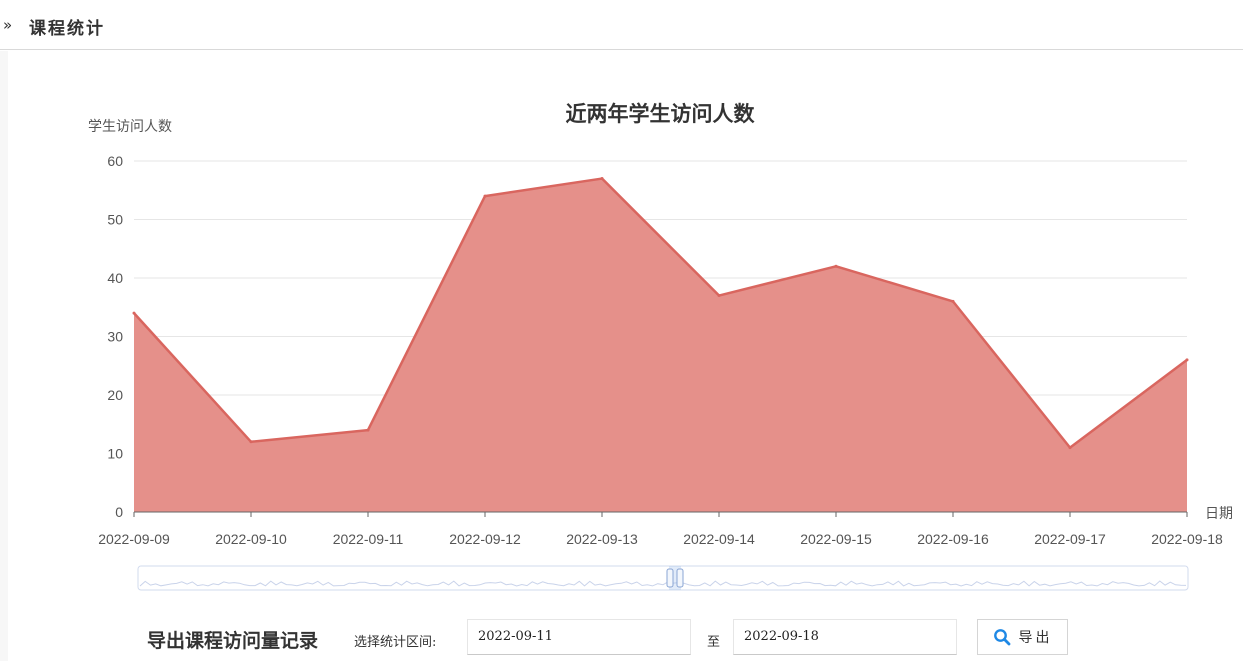 The height and width of the screenshot is (661, 1243). I want to click on x-tick-label: 2022-09-10, so click(251, 539).